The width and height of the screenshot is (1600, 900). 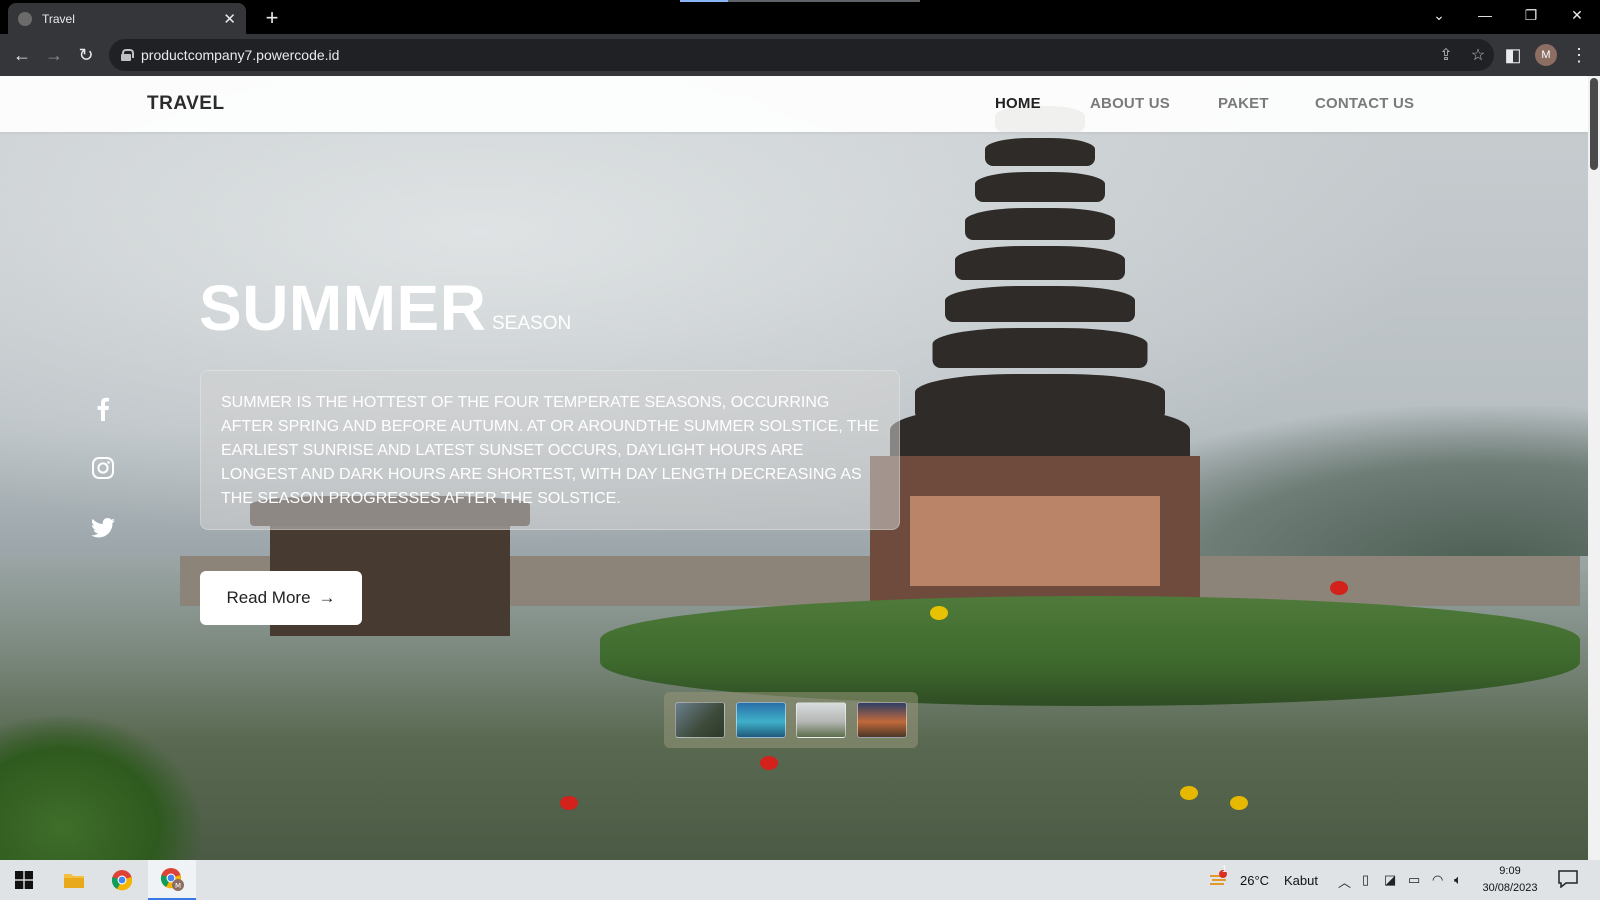 What do you see at coordinates (178, 886) in the screenshot?
I see `svg-text: M` at bounding box center [178, 886].